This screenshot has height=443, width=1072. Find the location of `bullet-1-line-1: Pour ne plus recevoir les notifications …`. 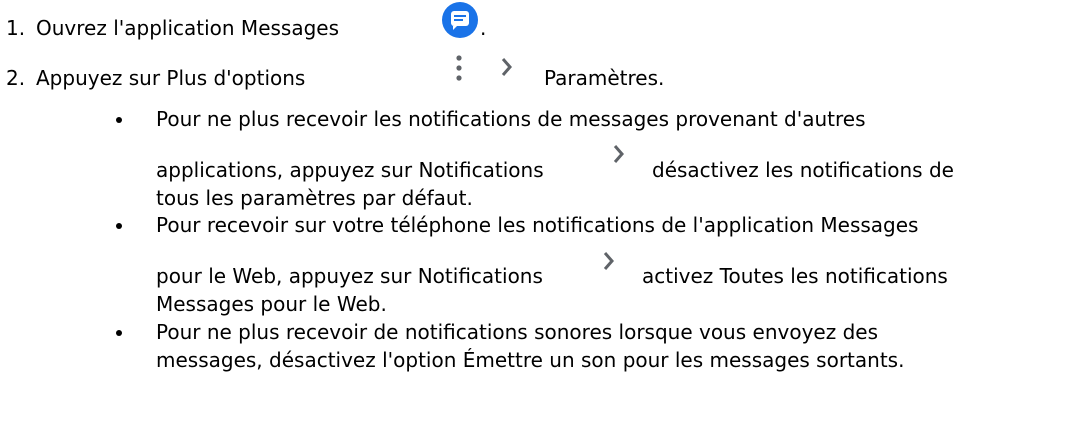

bullet-1-line-1: Pour ne plus recevoir les notifications … is located at coordinates (511, 119).